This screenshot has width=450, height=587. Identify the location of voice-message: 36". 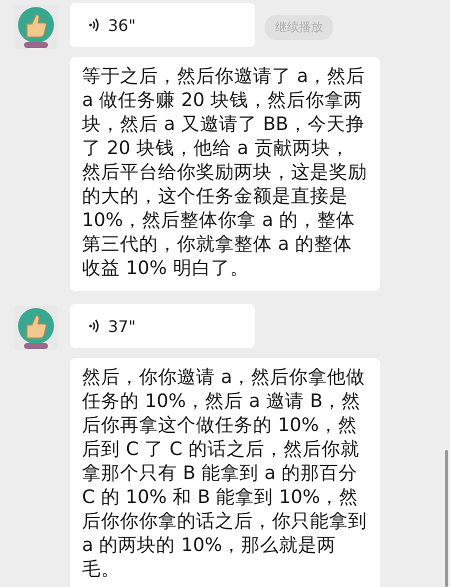
(162, 25).